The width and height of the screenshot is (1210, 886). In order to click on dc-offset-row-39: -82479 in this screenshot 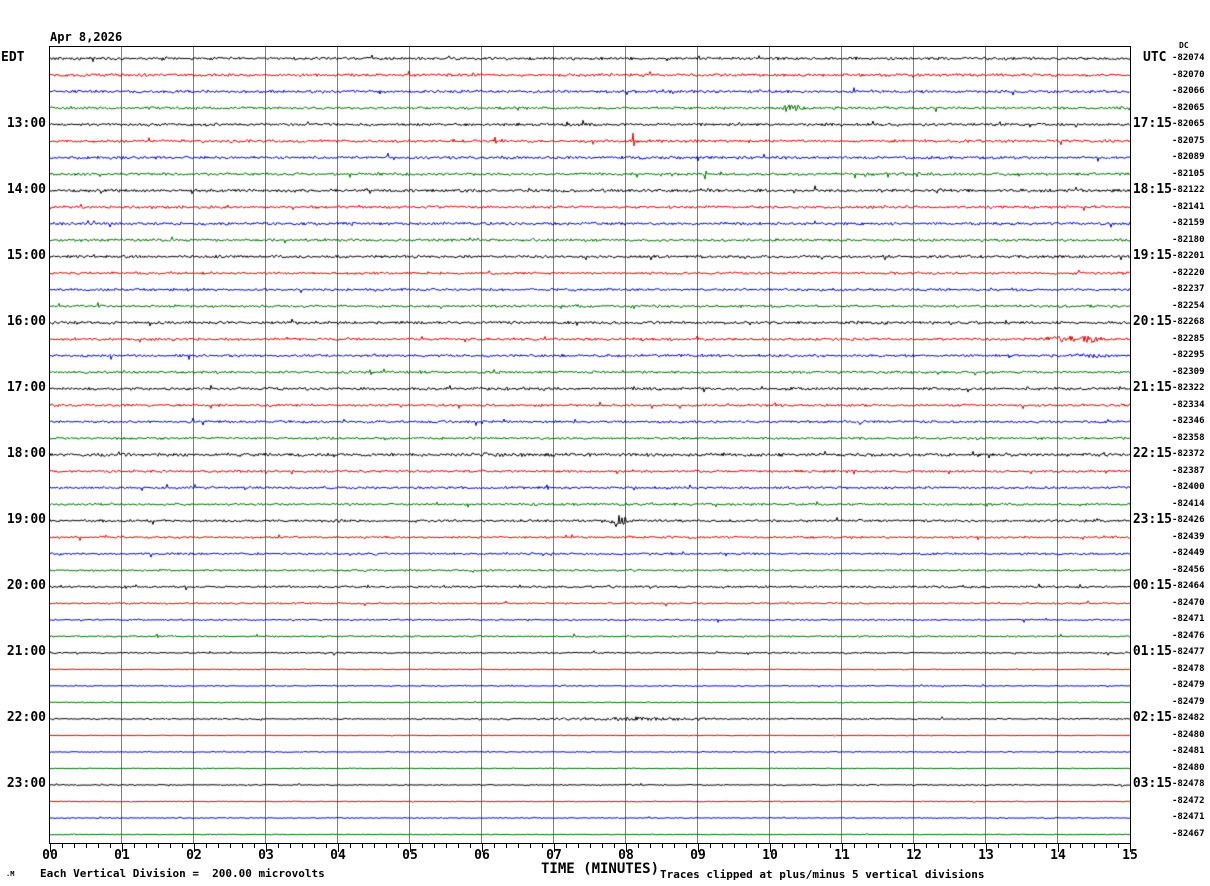, I will do `click(1188, 701)`.